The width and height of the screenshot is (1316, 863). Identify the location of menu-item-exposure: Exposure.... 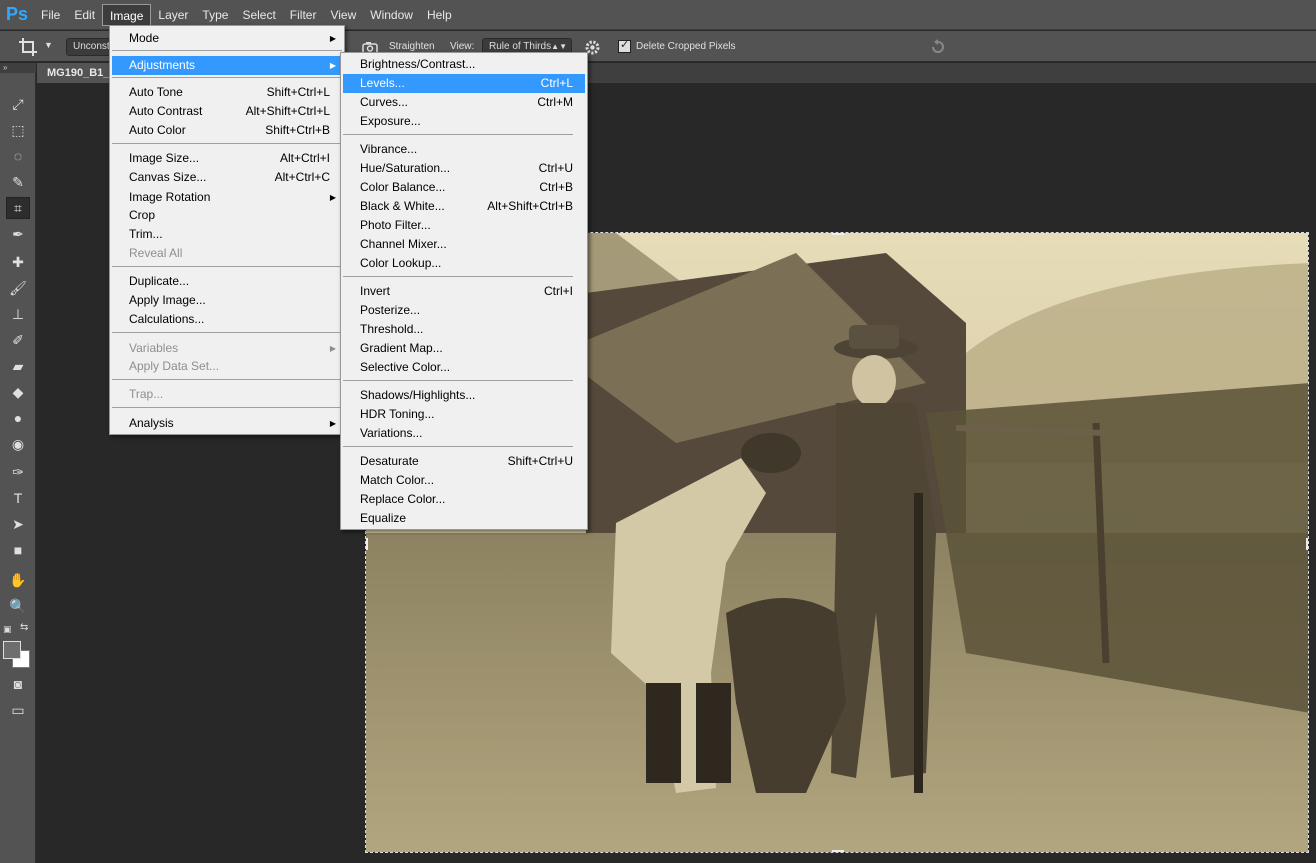
(464, 121).